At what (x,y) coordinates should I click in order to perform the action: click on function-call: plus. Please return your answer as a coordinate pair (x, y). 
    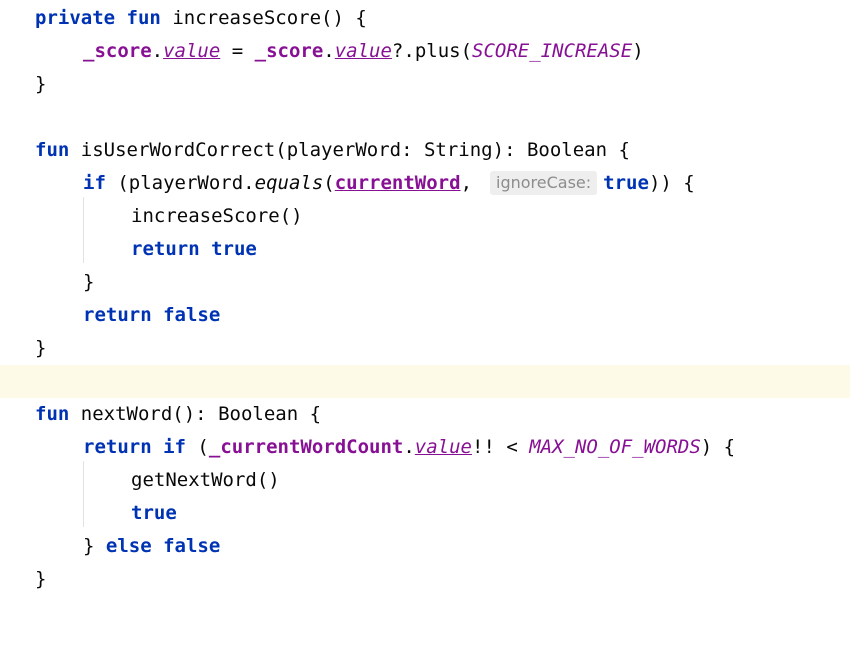
    Looking at the image, I should click on (437, 51).